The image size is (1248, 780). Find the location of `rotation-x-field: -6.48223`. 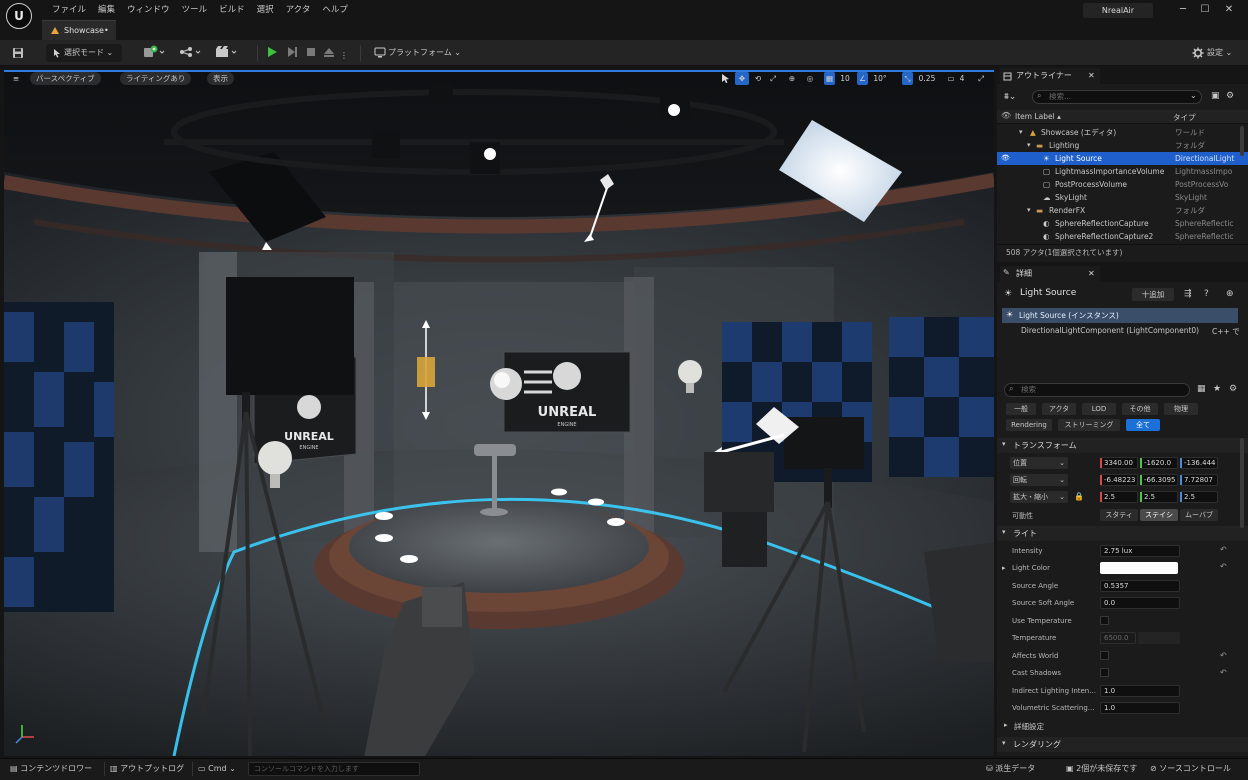

rotation-x-field: -6.48223 is located at coordinates (1119, 480).